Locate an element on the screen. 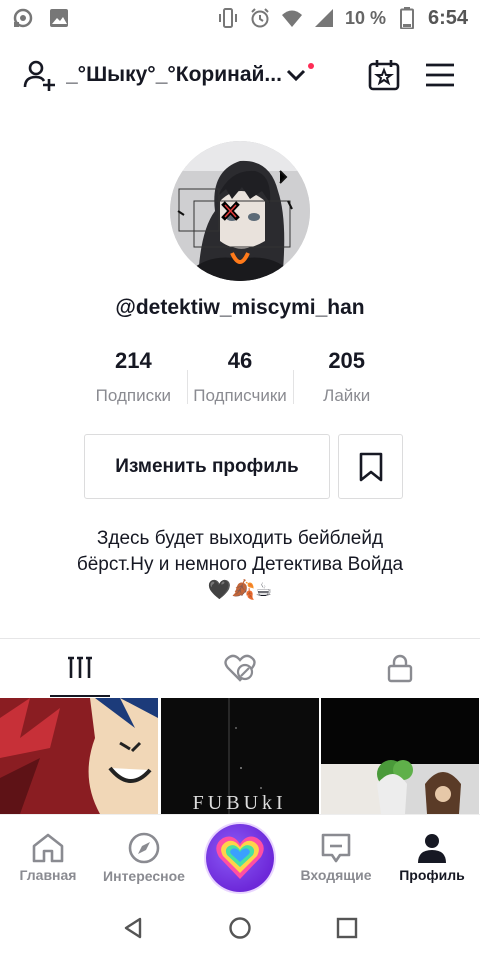  hamburger-menu-icon is located at coordinates (440, 75).